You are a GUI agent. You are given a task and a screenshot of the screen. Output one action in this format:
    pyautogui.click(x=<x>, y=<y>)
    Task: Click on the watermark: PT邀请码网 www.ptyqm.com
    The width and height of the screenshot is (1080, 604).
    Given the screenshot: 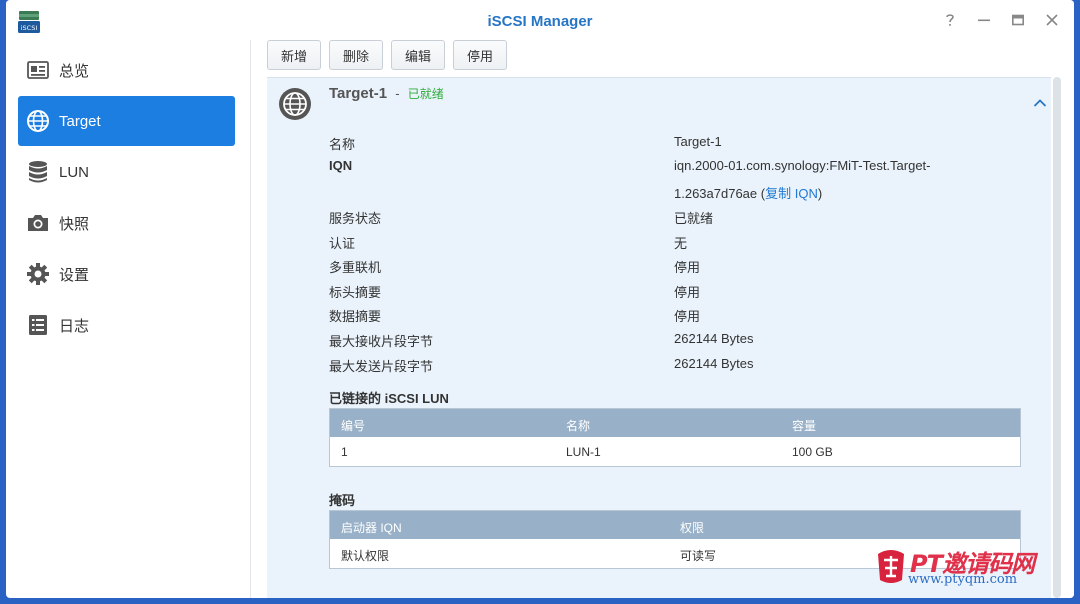 What is the action you would take?
    pyautogui.click(x=968, y=566)
    